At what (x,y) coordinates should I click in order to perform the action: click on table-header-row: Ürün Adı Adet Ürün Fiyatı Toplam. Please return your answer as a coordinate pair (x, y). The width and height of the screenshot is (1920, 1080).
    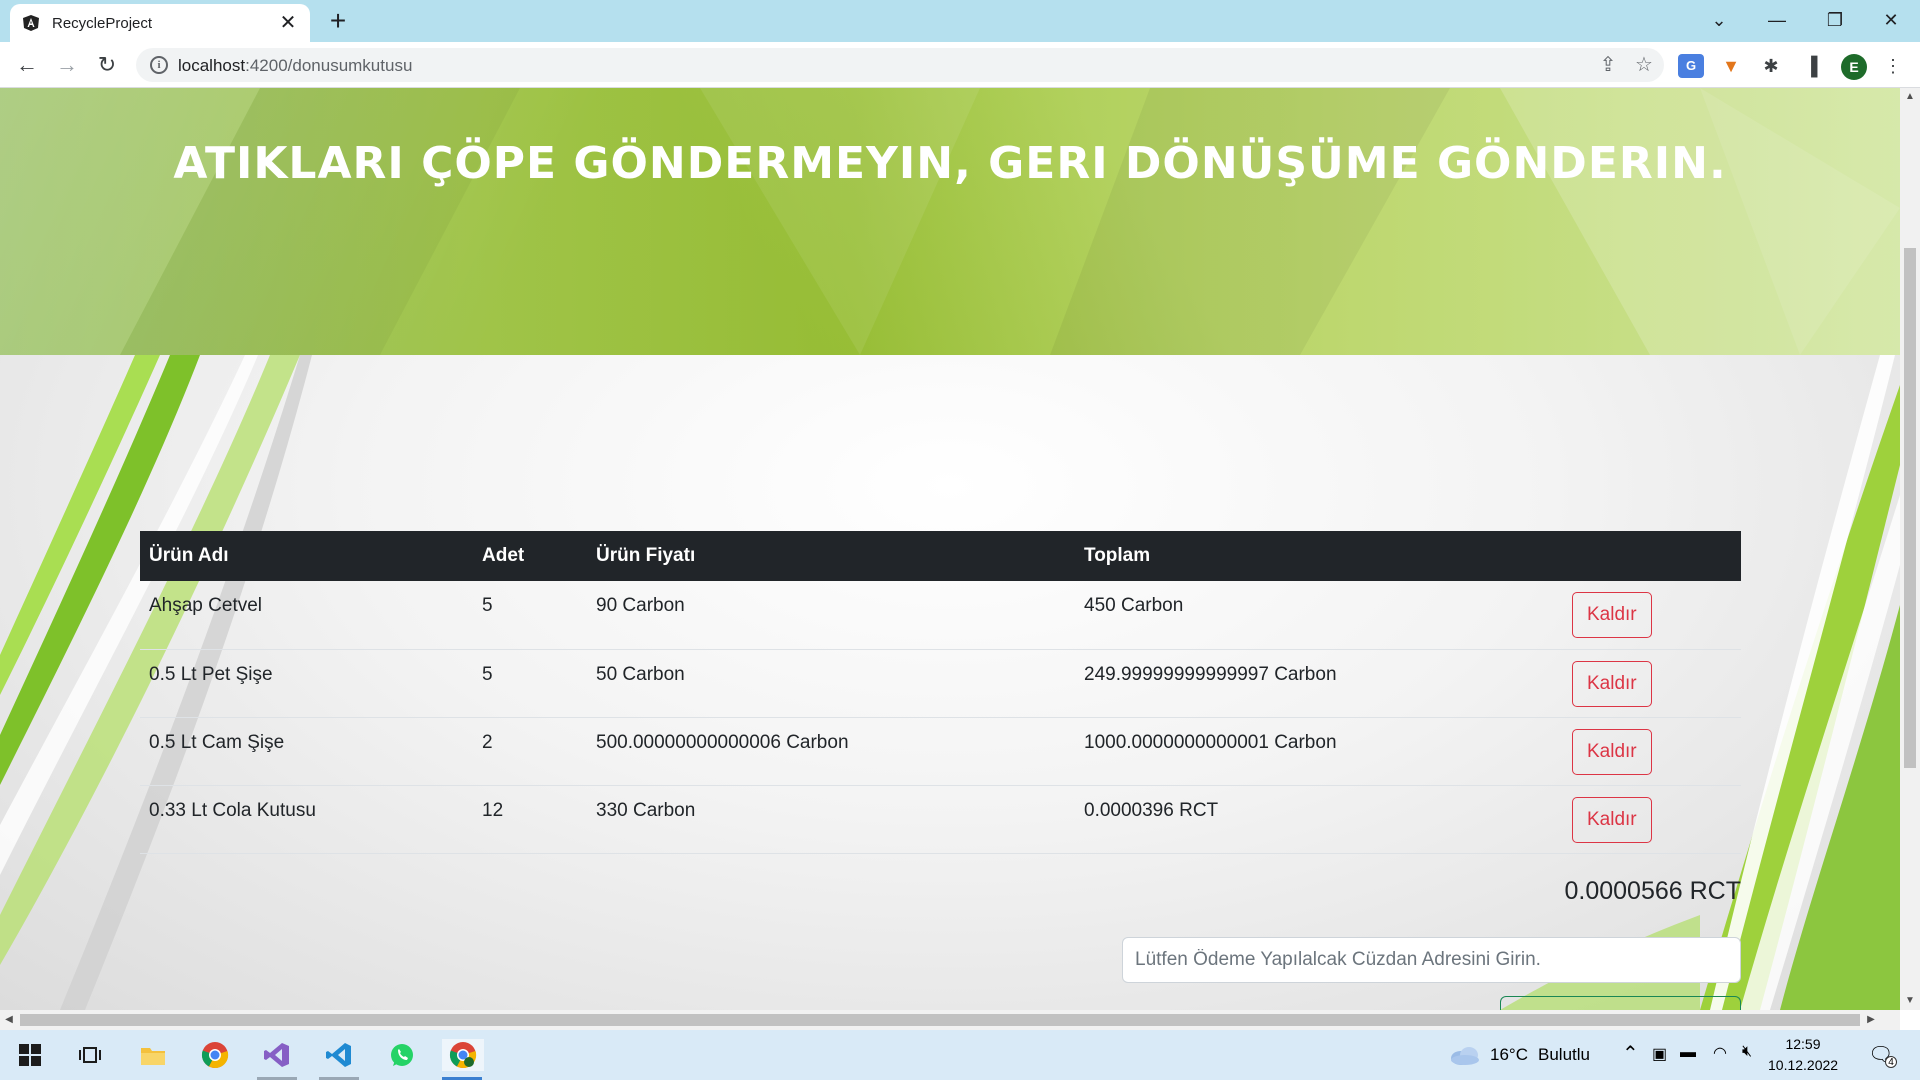
    Looking at the image, I should click on (940, 556).